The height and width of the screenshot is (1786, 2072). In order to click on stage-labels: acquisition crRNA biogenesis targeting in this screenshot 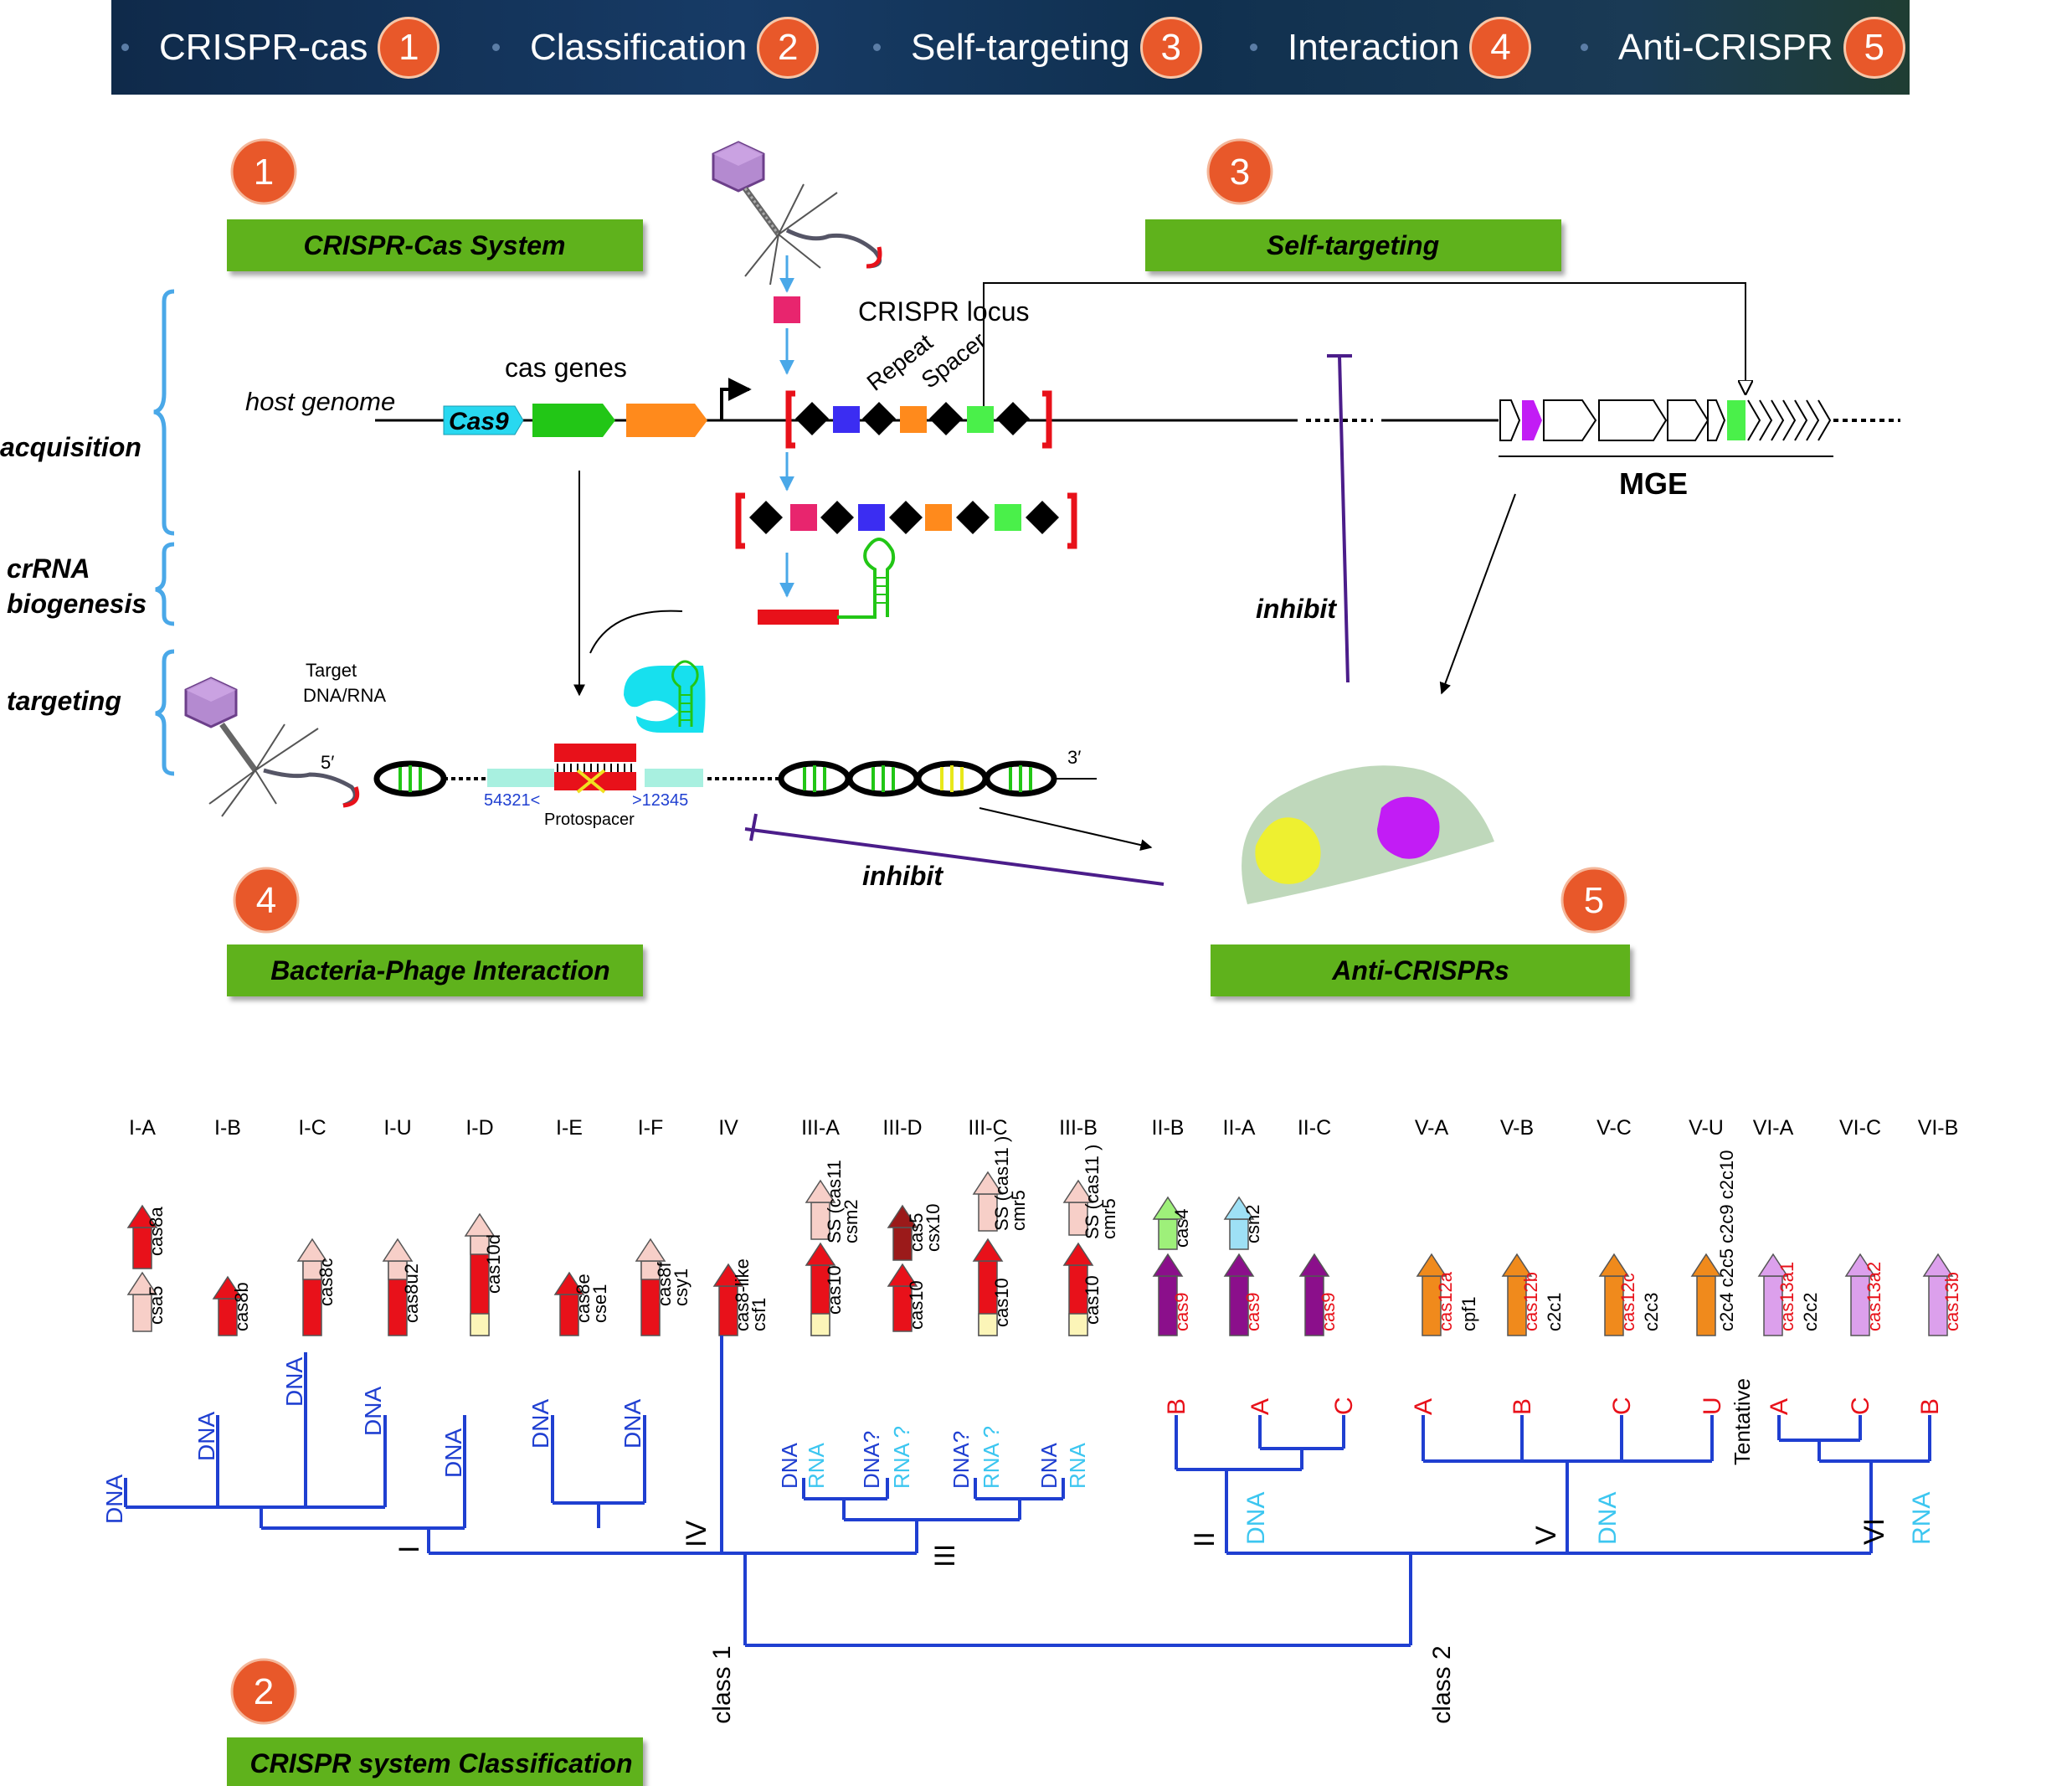, I will do `click(87, 532)`.